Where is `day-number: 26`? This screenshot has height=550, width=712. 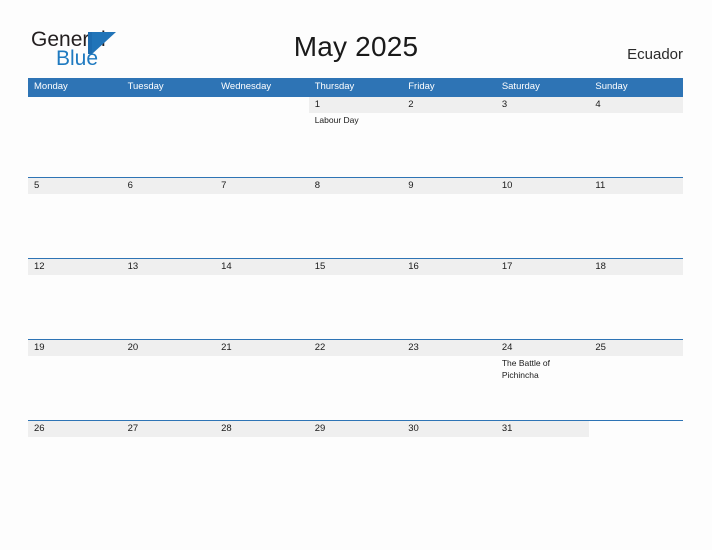
day-number: 26 is located at coordinates (39, 428).